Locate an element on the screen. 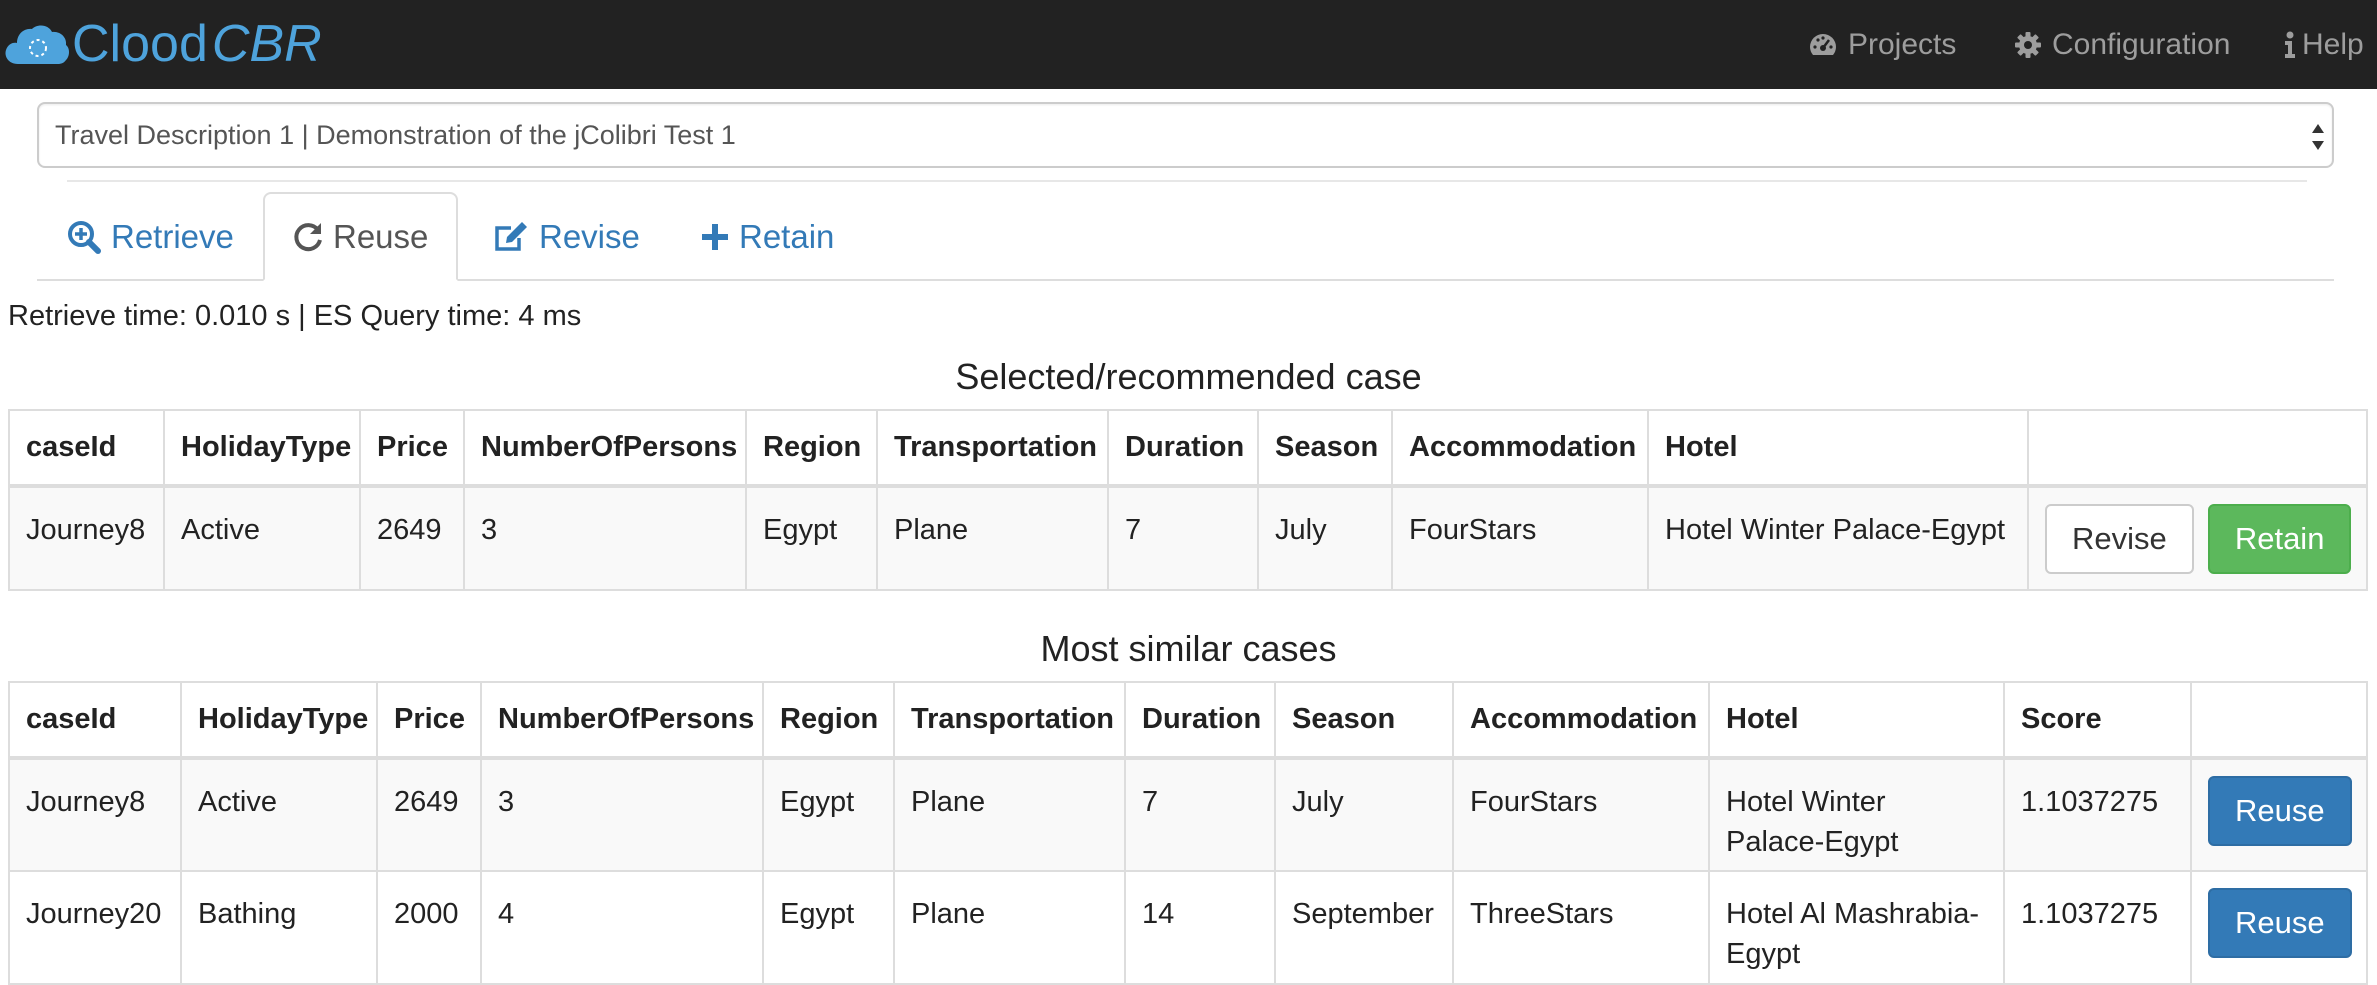  selected-case-caption: Selected/recommended case is located at coordinates (1188, 376).